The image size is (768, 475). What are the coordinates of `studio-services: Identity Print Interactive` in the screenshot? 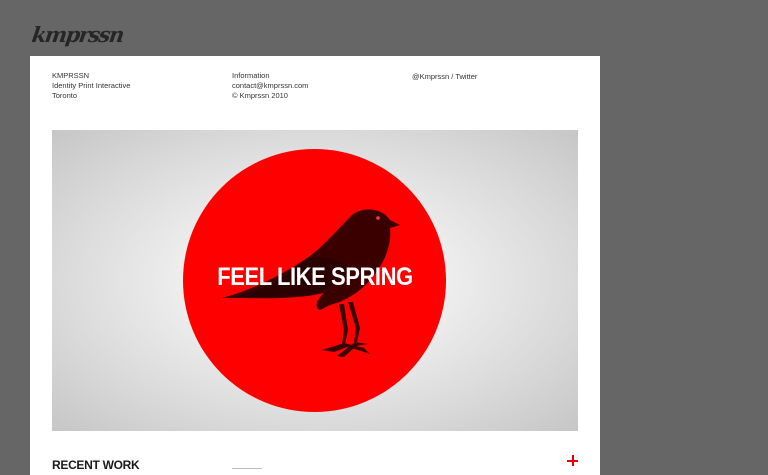 It's located at (91, 85).